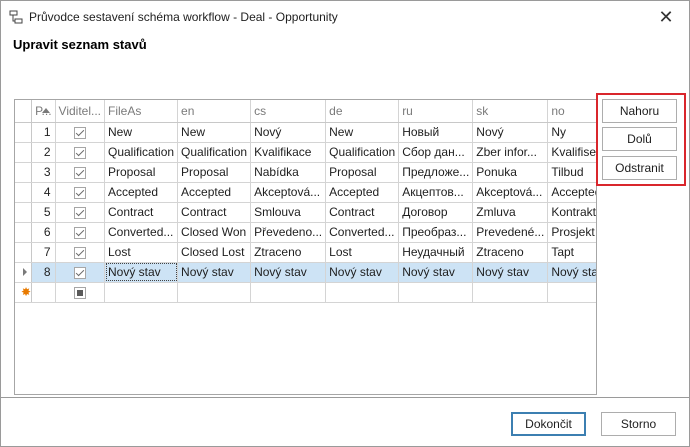  What do you see at coordinates (141, 252) in the screenshot?
I see `cell-fileas: Lost` at bounding box center [141, 252].